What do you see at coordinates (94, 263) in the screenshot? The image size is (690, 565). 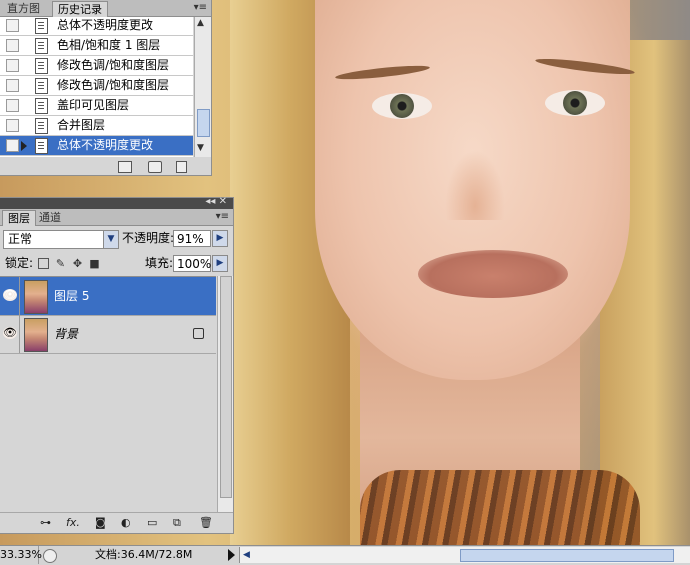 I see `lock-all-icon: ■` at bounding box center [94, 263].